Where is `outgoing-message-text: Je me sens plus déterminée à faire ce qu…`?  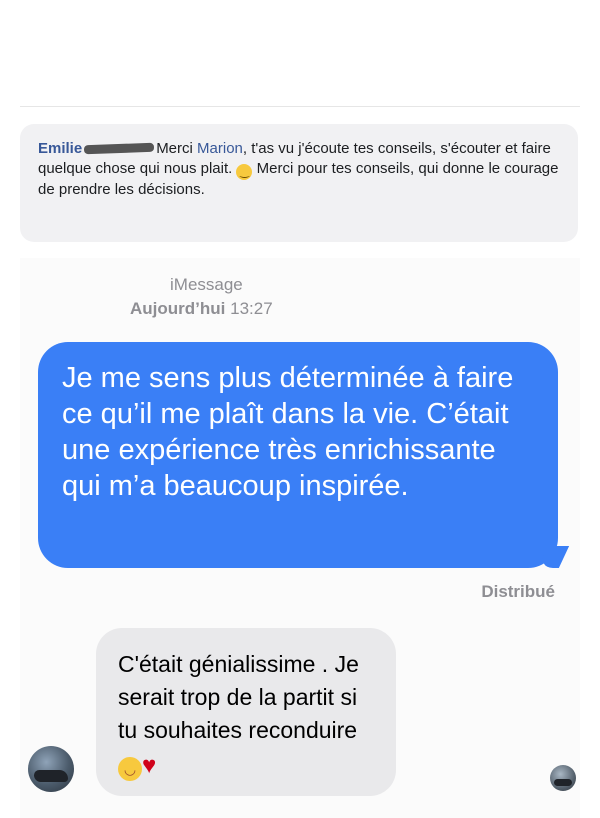 outgoing-message-text: Je me sens plus déterminée à faire ce qu… is located at coordinates (288, 432).